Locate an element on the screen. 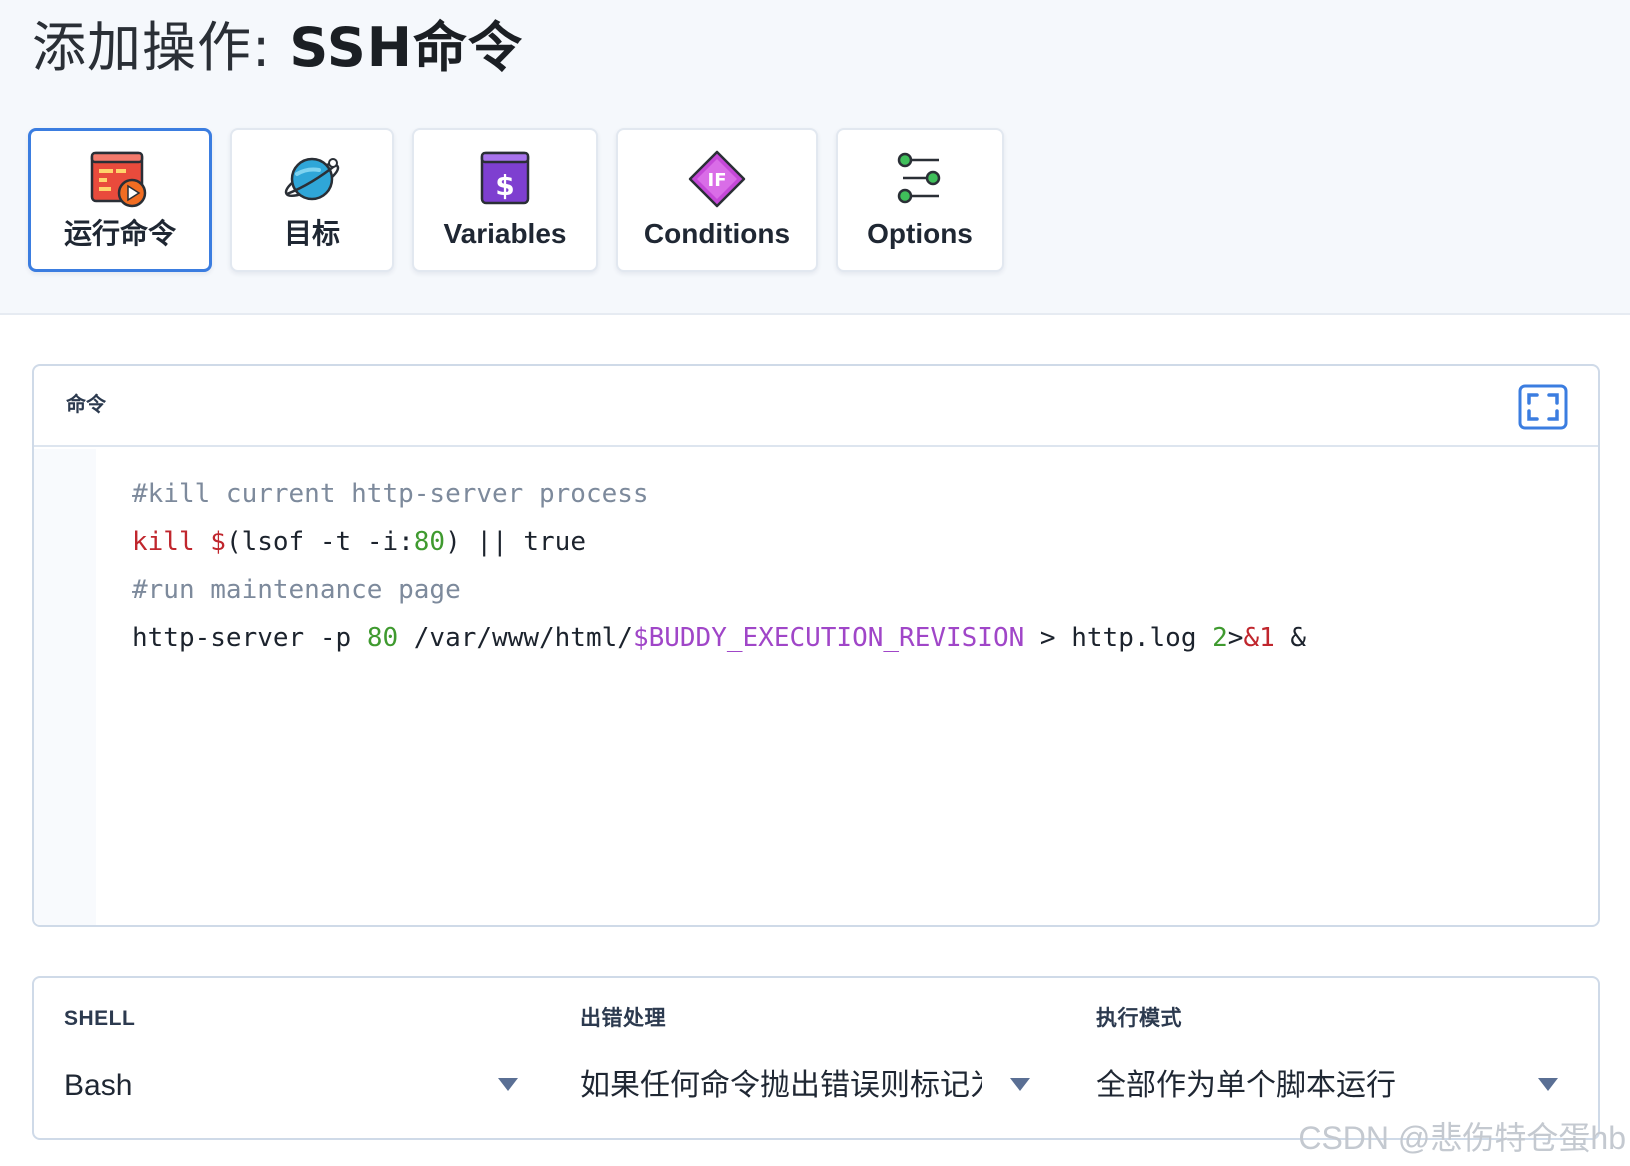  code-token: &1 is located at coordinates (1259, 638).